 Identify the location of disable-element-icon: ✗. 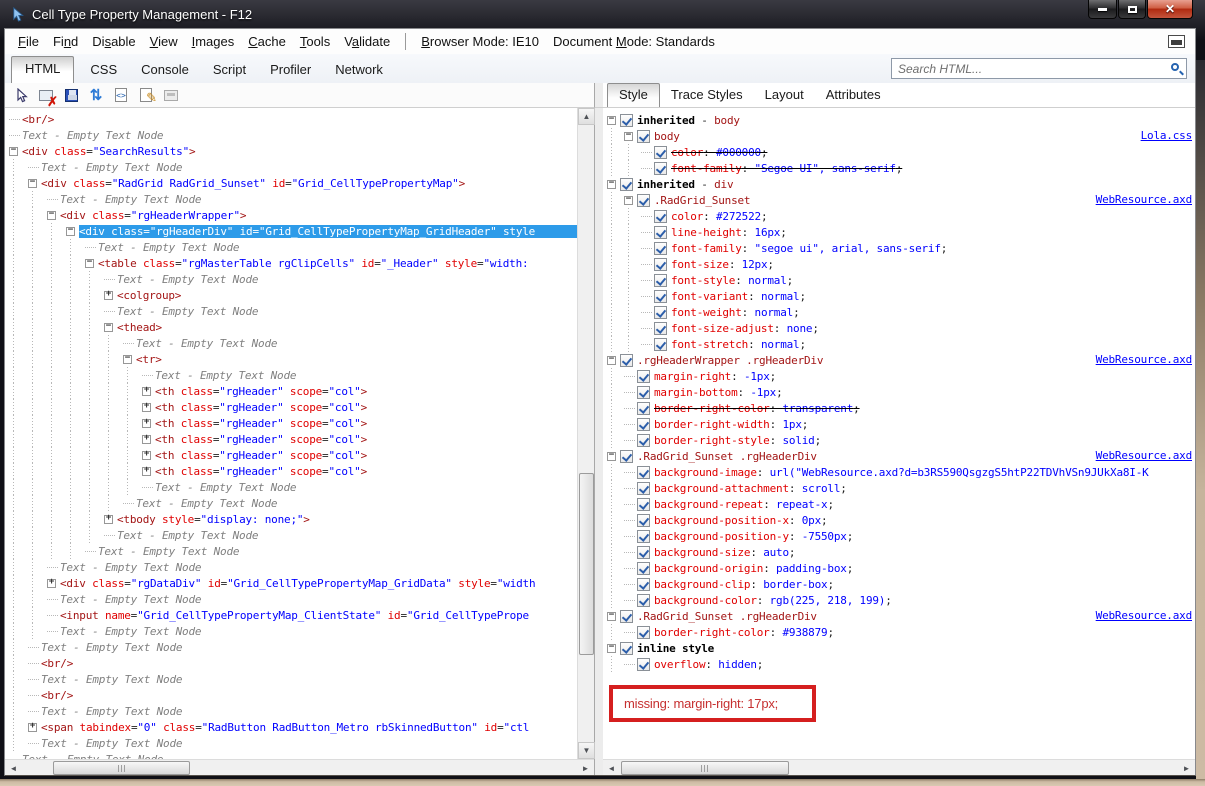
(47, 97).